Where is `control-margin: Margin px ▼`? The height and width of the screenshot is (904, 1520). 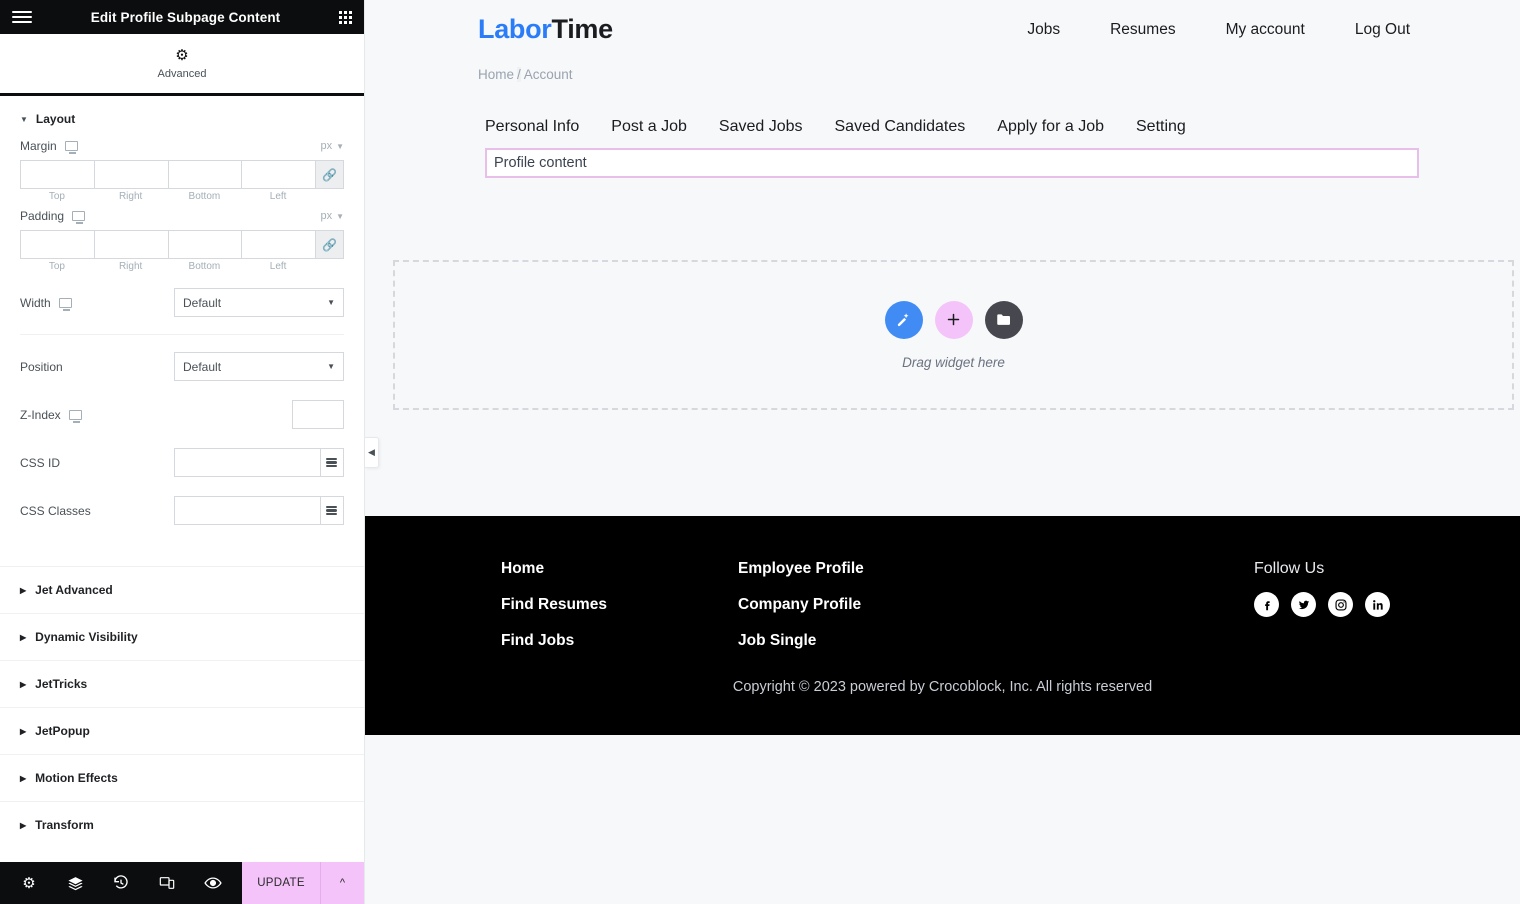 control-margin: Margin px ▼ is located at coordinates (182, 146).